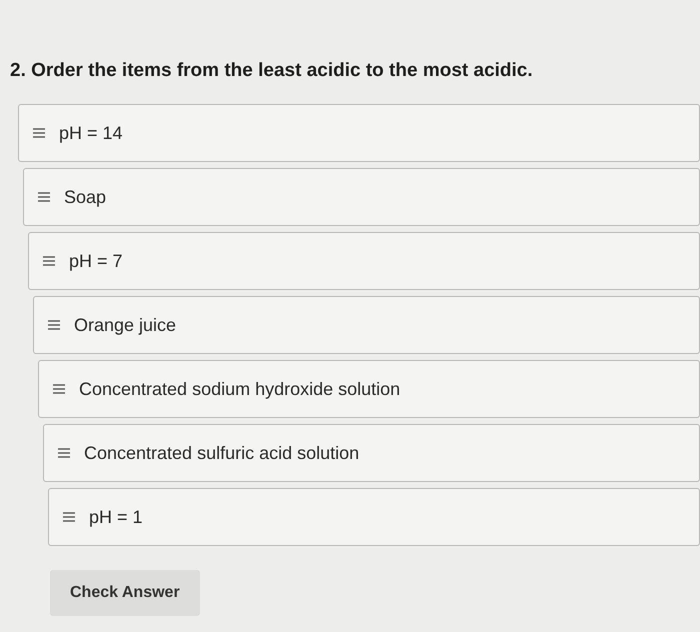 Image resolution: width=700 pixels, height=632 pixels. What do you see at coordinates (359, 133) in the screenshot?
I see `draggable-answer-item: pH = 14` at bounding box center [359, 133].